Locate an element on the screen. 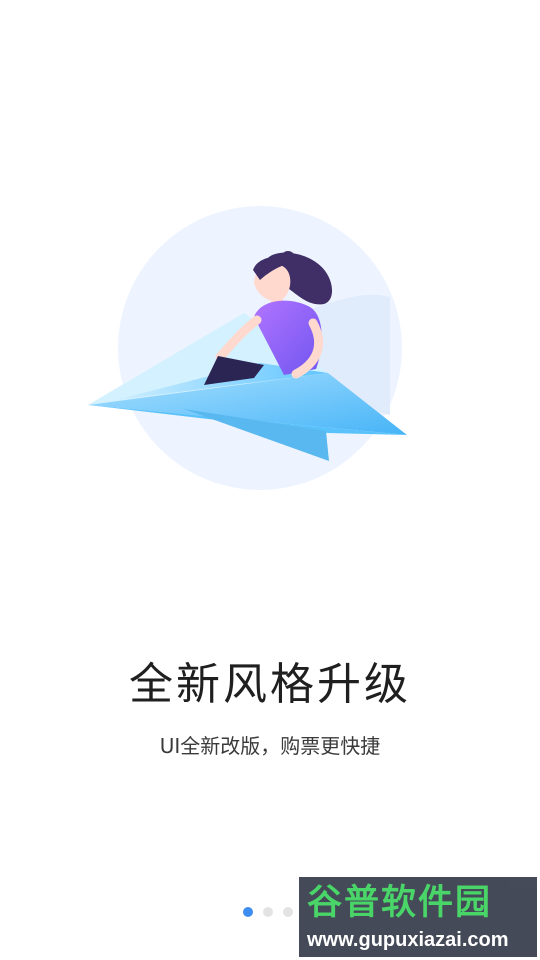  page-indicator-dot-active is located at coordinates (248, 912).